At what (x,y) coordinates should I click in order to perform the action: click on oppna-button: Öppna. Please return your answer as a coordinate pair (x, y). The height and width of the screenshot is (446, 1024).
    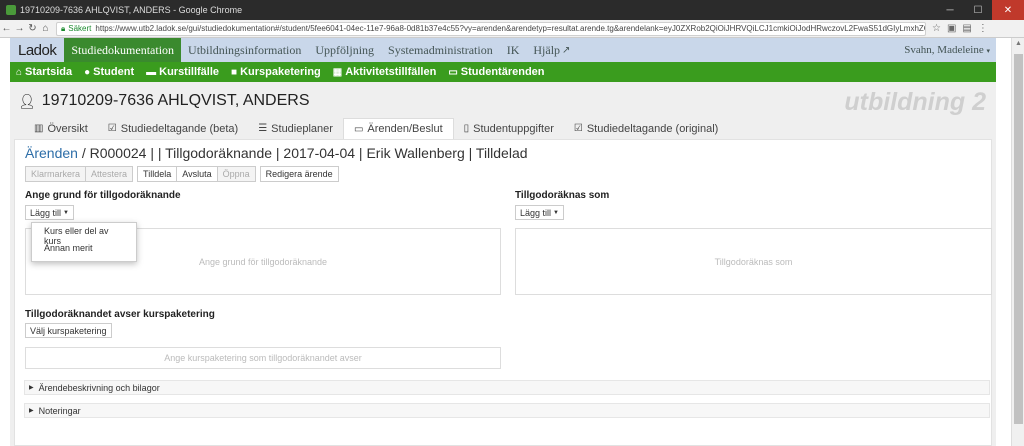
    Looking at the image, I should click on (236, 174).